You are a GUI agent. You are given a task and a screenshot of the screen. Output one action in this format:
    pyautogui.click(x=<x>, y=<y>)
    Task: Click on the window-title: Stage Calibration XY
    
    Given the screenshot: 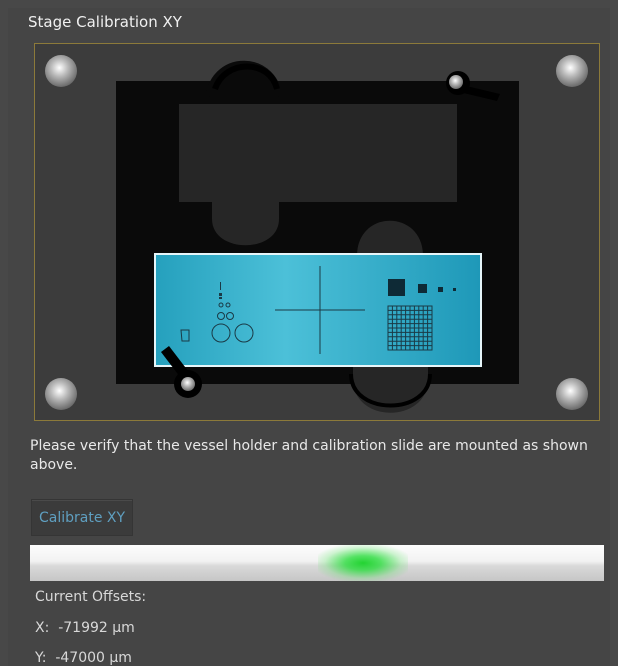 What is the action you would take?
    pyautogui.click(x=105, y=22)
    